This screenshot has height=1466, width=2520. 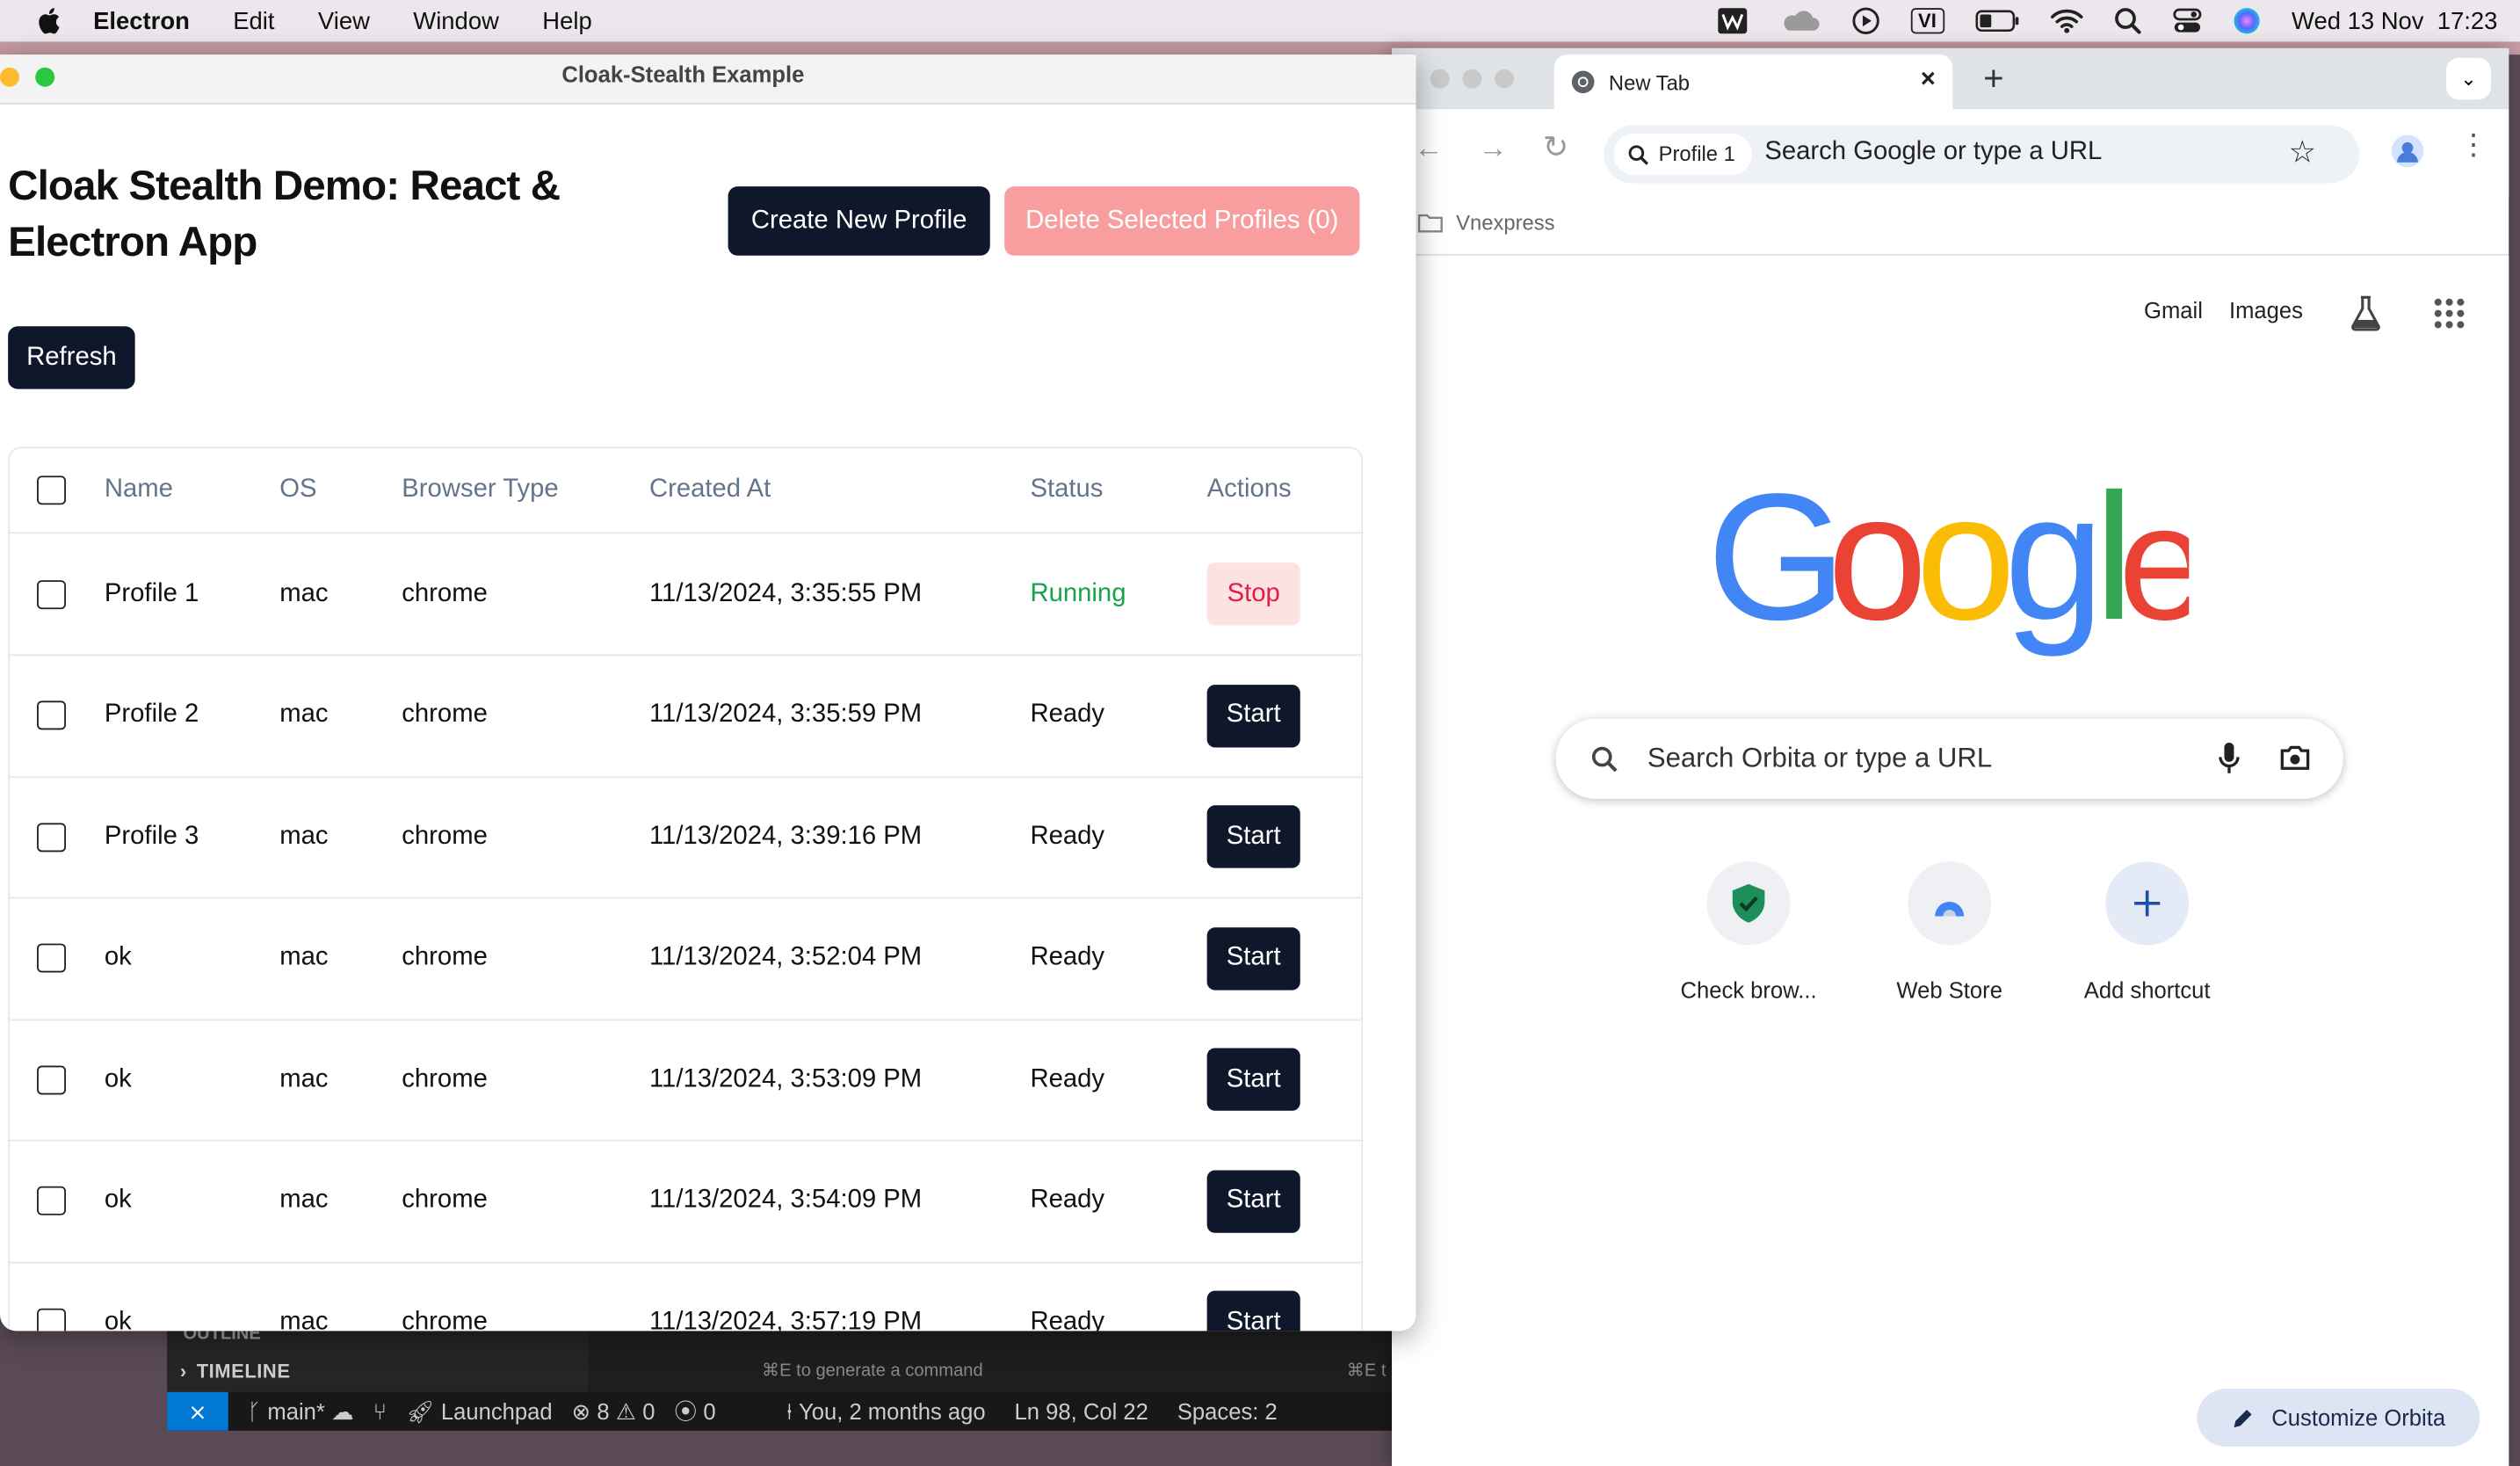 What do you see at coordinates (625, 1410) in the screenshot?
I see `warning-icon: ⚠` at bounding box center [625, 1410].